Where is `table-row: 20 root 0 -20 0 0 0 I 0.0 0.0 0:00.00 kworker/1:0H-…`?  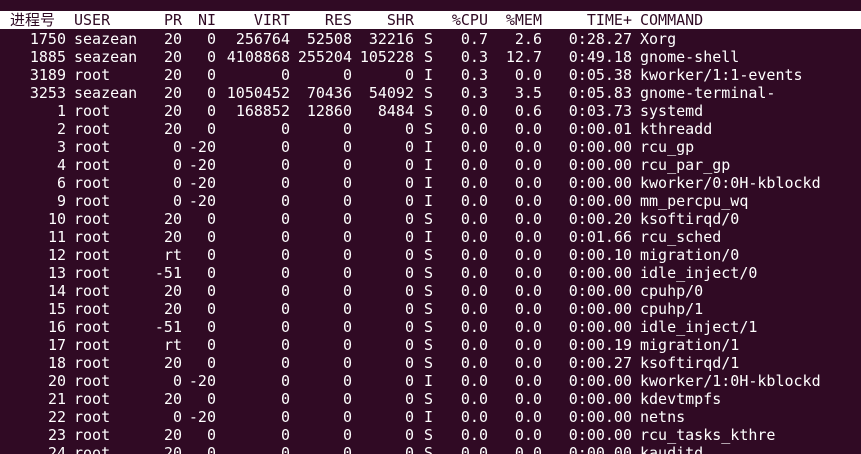
table-row: 20 root 0 -20 0 0 0 I 0.0 0.0 0:00.00 kworker/1:0H-… is located at coordinates (430, 381).